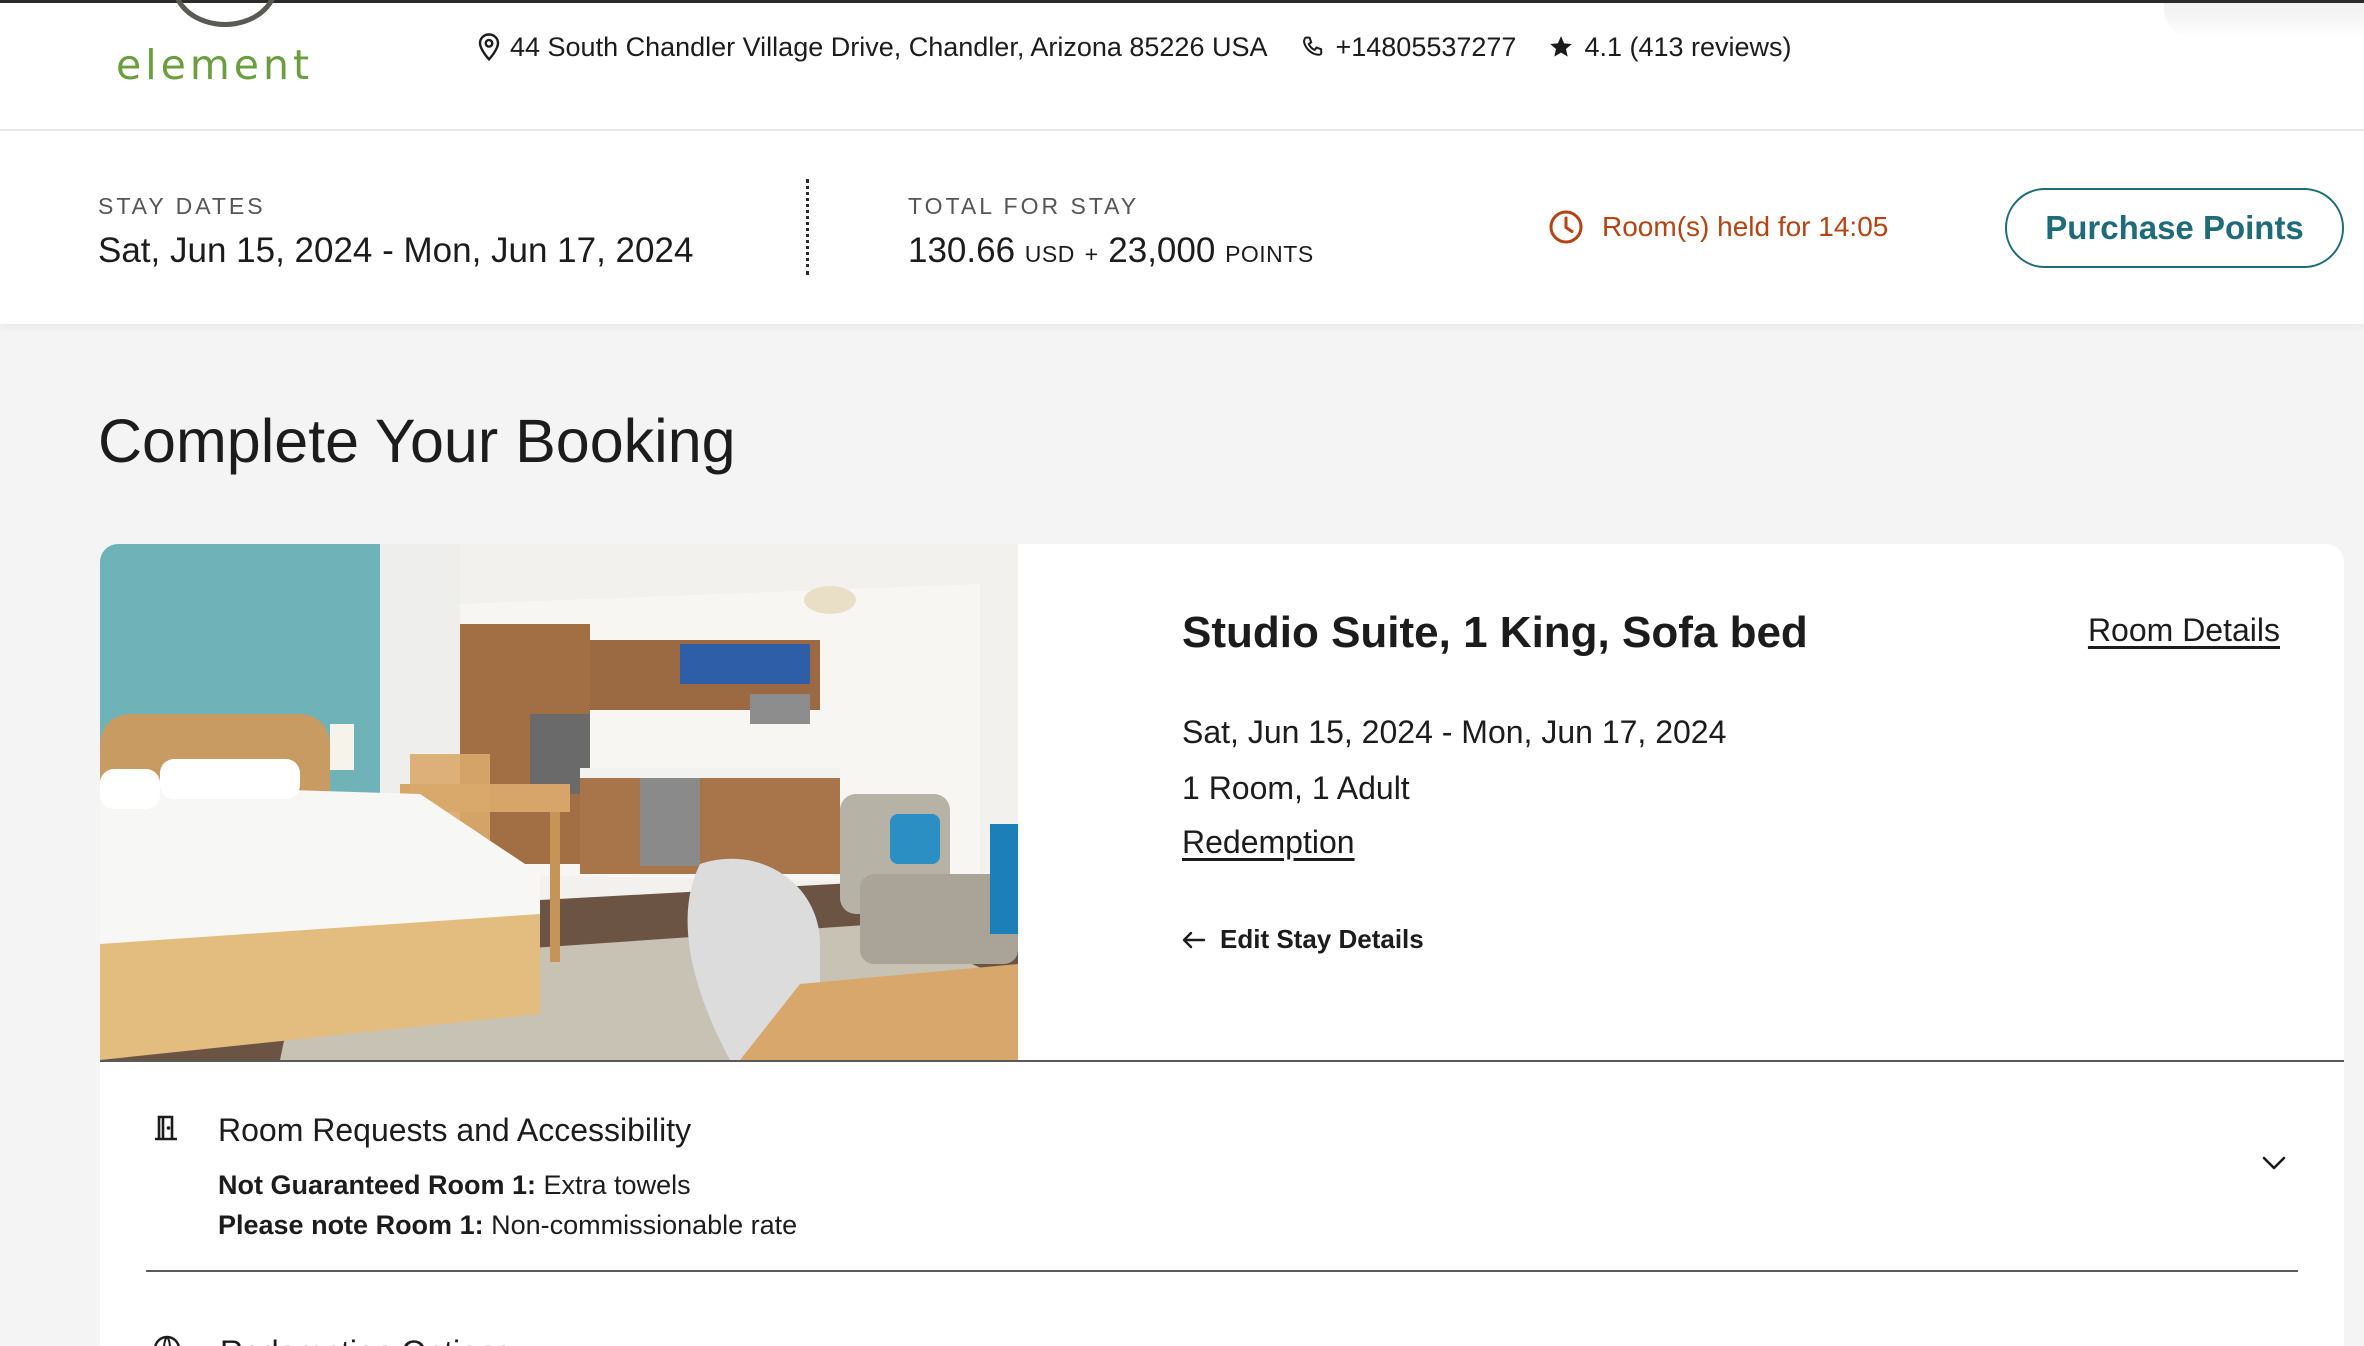 The width and height of the screenshot is (2364, 1346). What do you see at coordinates (2264, 21) in the screenshot?
I see `header-shadow` at bounding box center [2264, 21].